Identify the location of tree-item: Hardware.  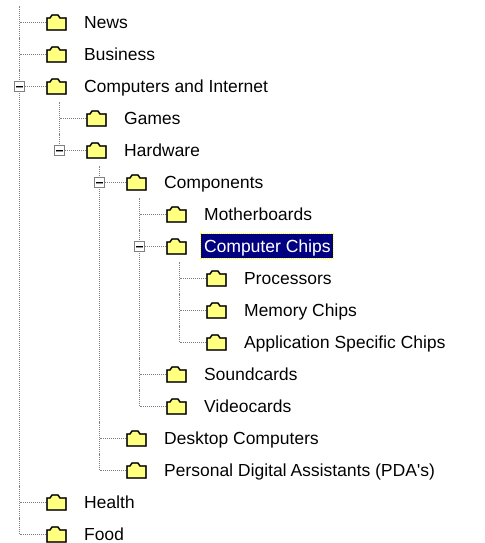
(162, 150).